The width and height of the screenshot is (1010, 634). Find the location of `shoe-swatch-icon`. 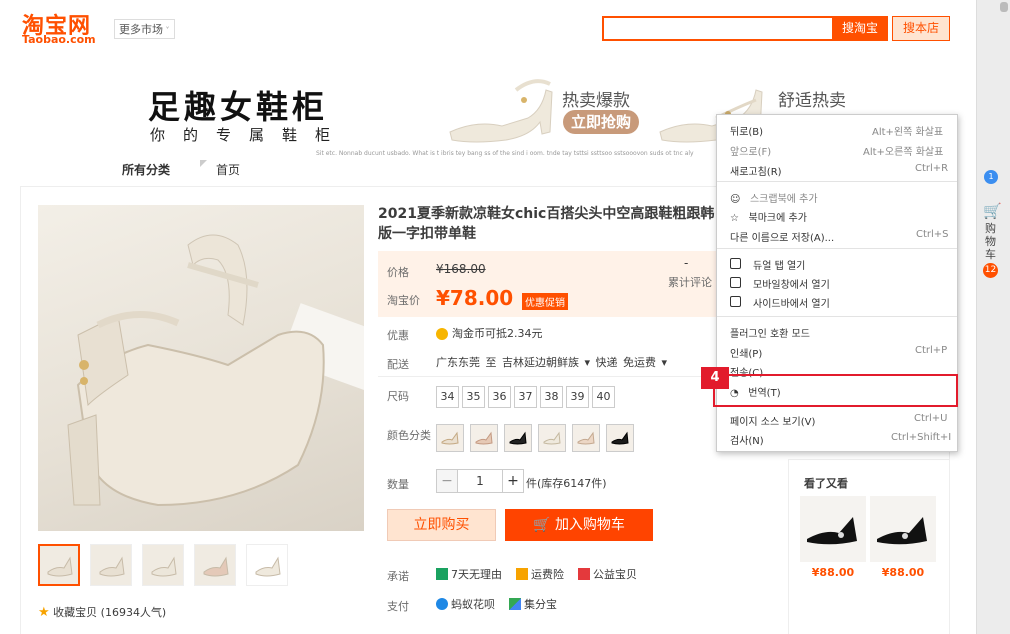

shoe-swatch-icon is located at coordinates (586, 438).